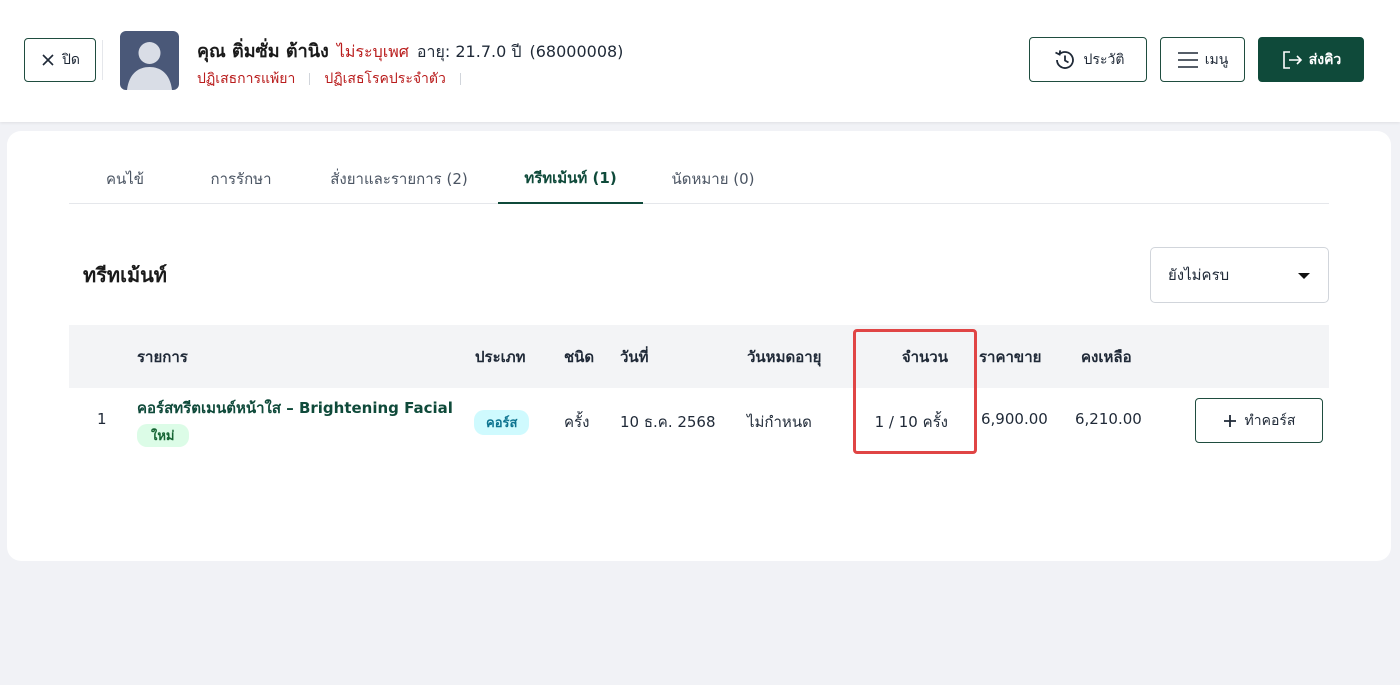 The height and width of the screenshot is (685, 1400). Describe the element at coordinates (125, 275) in the screenshot. I see `section-title: ทรีทเม้นท์` at that location.